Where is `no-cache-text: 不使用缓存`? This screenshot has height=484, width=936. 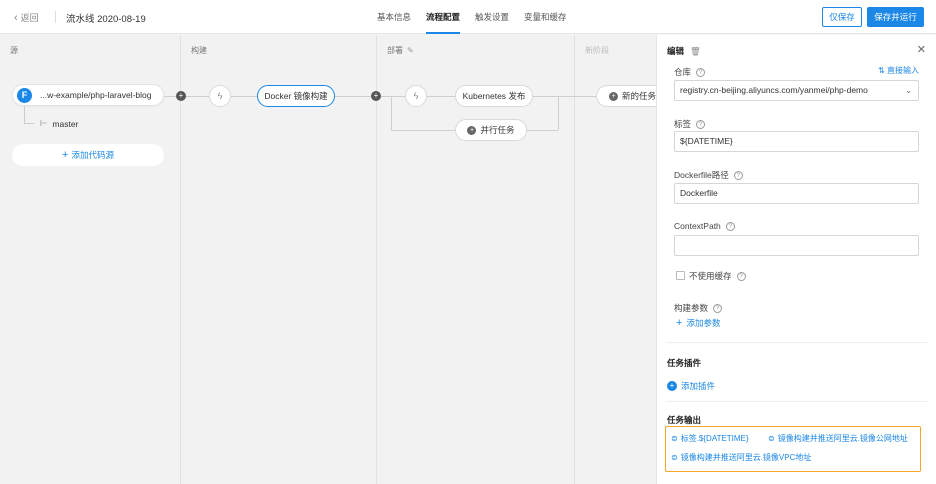 no-cache-text: 不使用缓存 is located at coordinates (710, 276).